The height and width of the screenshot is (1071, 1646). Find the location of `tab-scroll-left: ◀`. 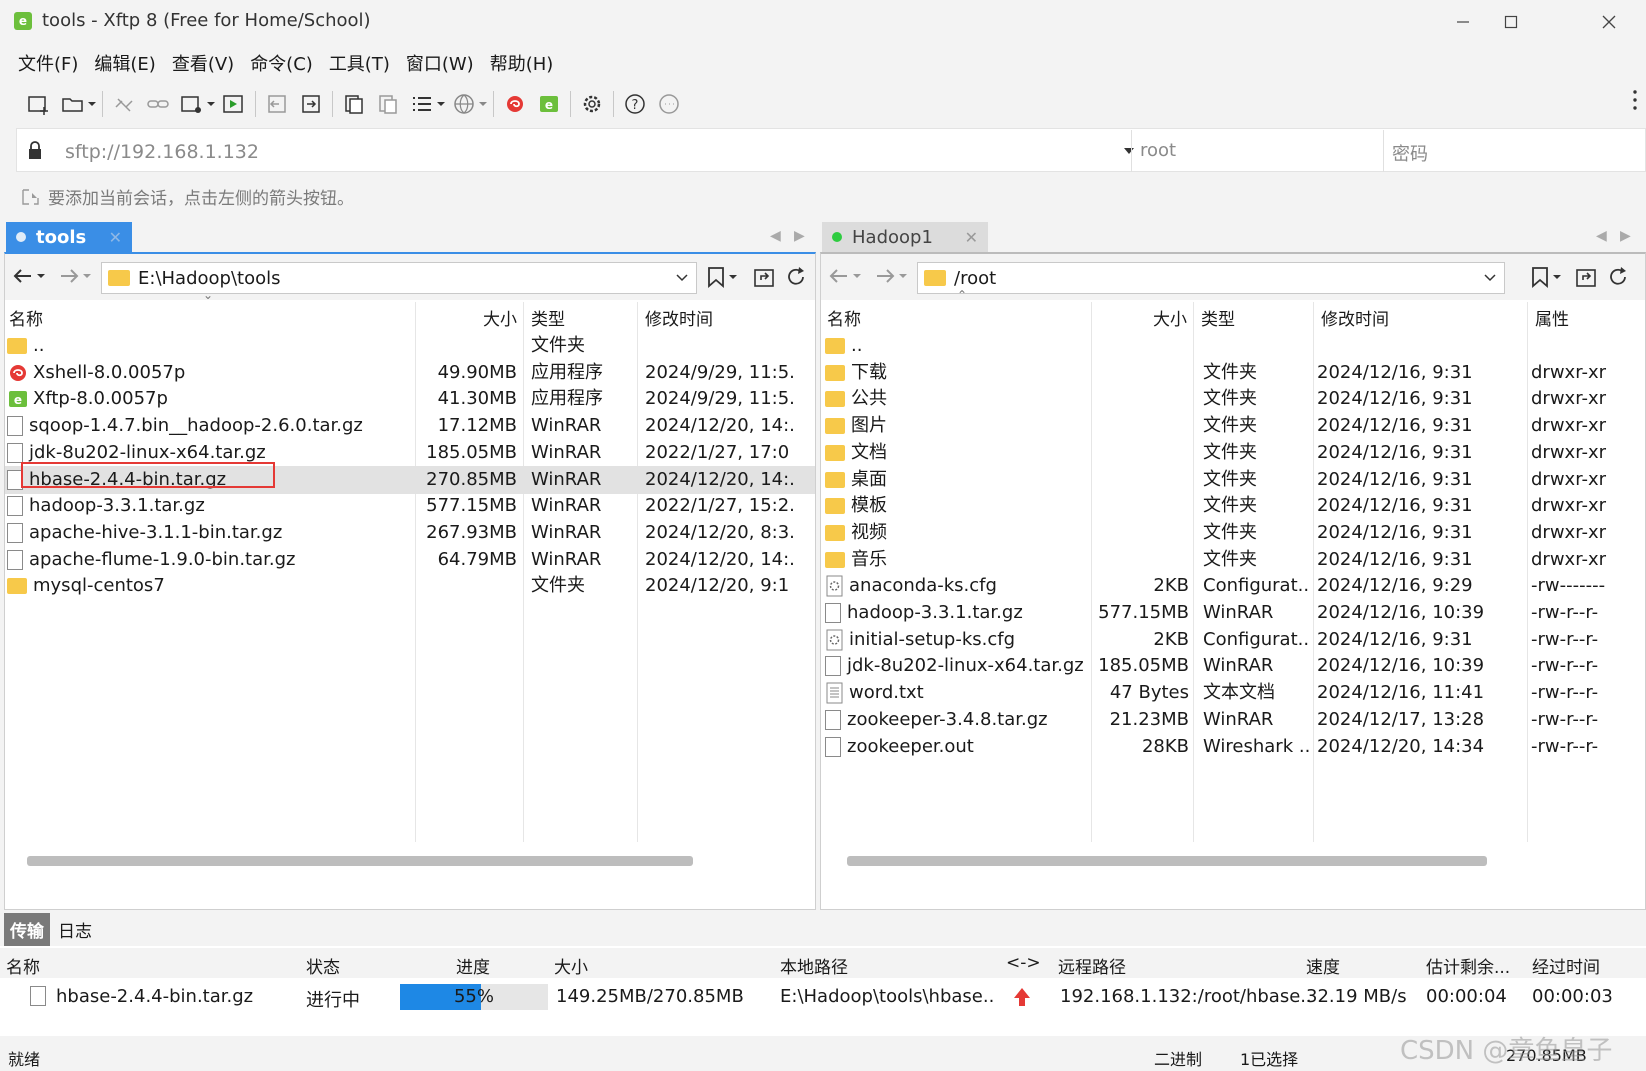

tab-scroll-left: ◀ is located at coordinates (1601, 236).